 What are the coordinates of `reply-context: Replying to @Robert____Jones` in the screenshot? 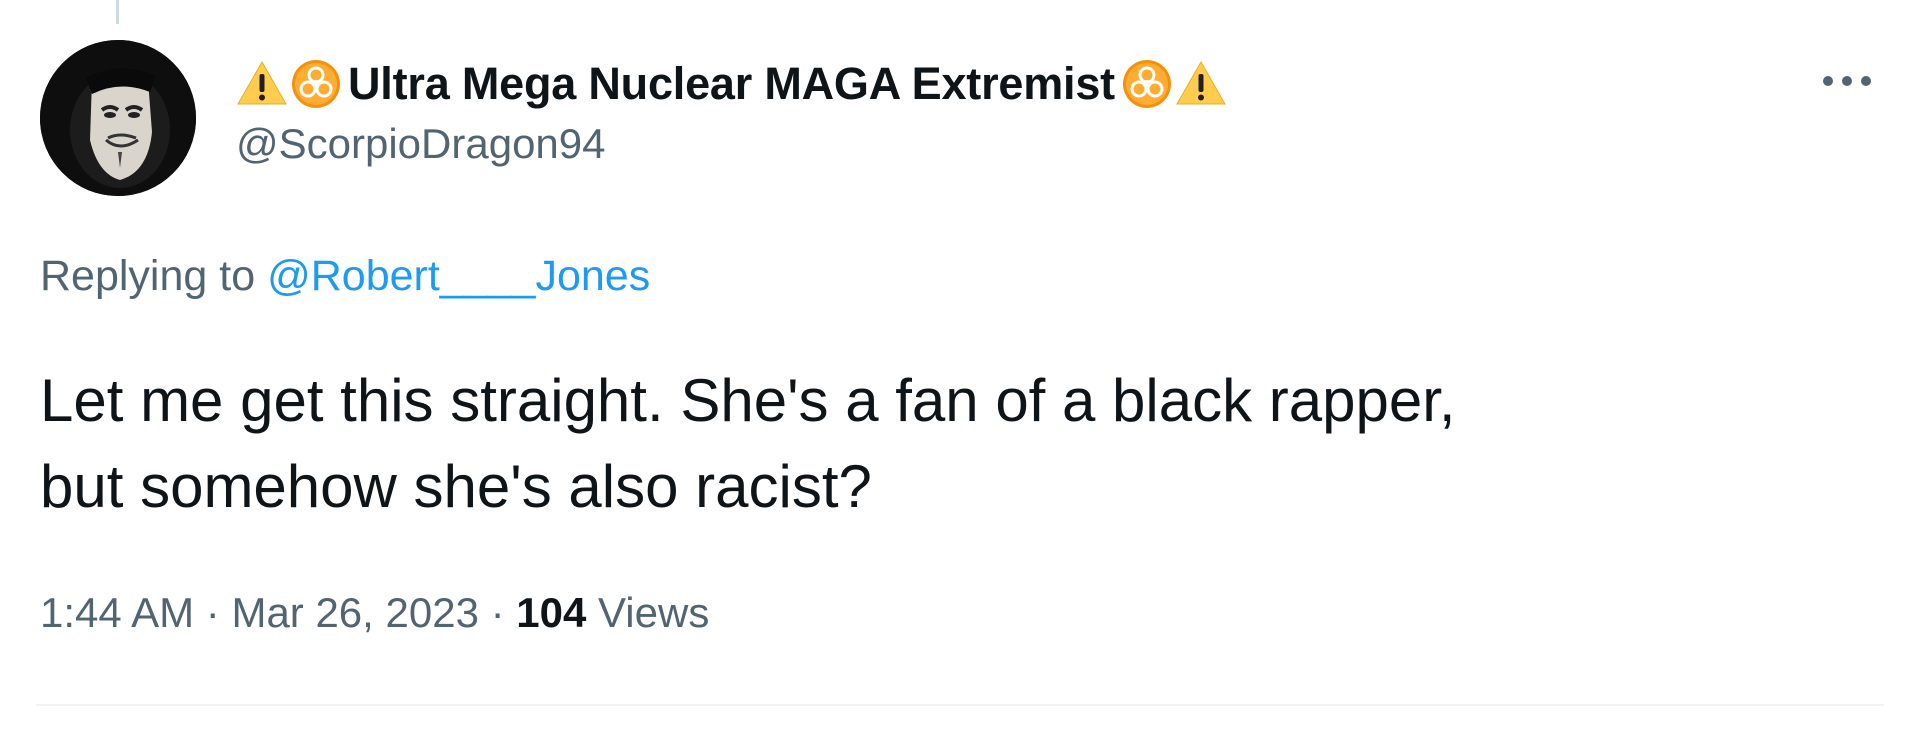 It's located at (345, 276).